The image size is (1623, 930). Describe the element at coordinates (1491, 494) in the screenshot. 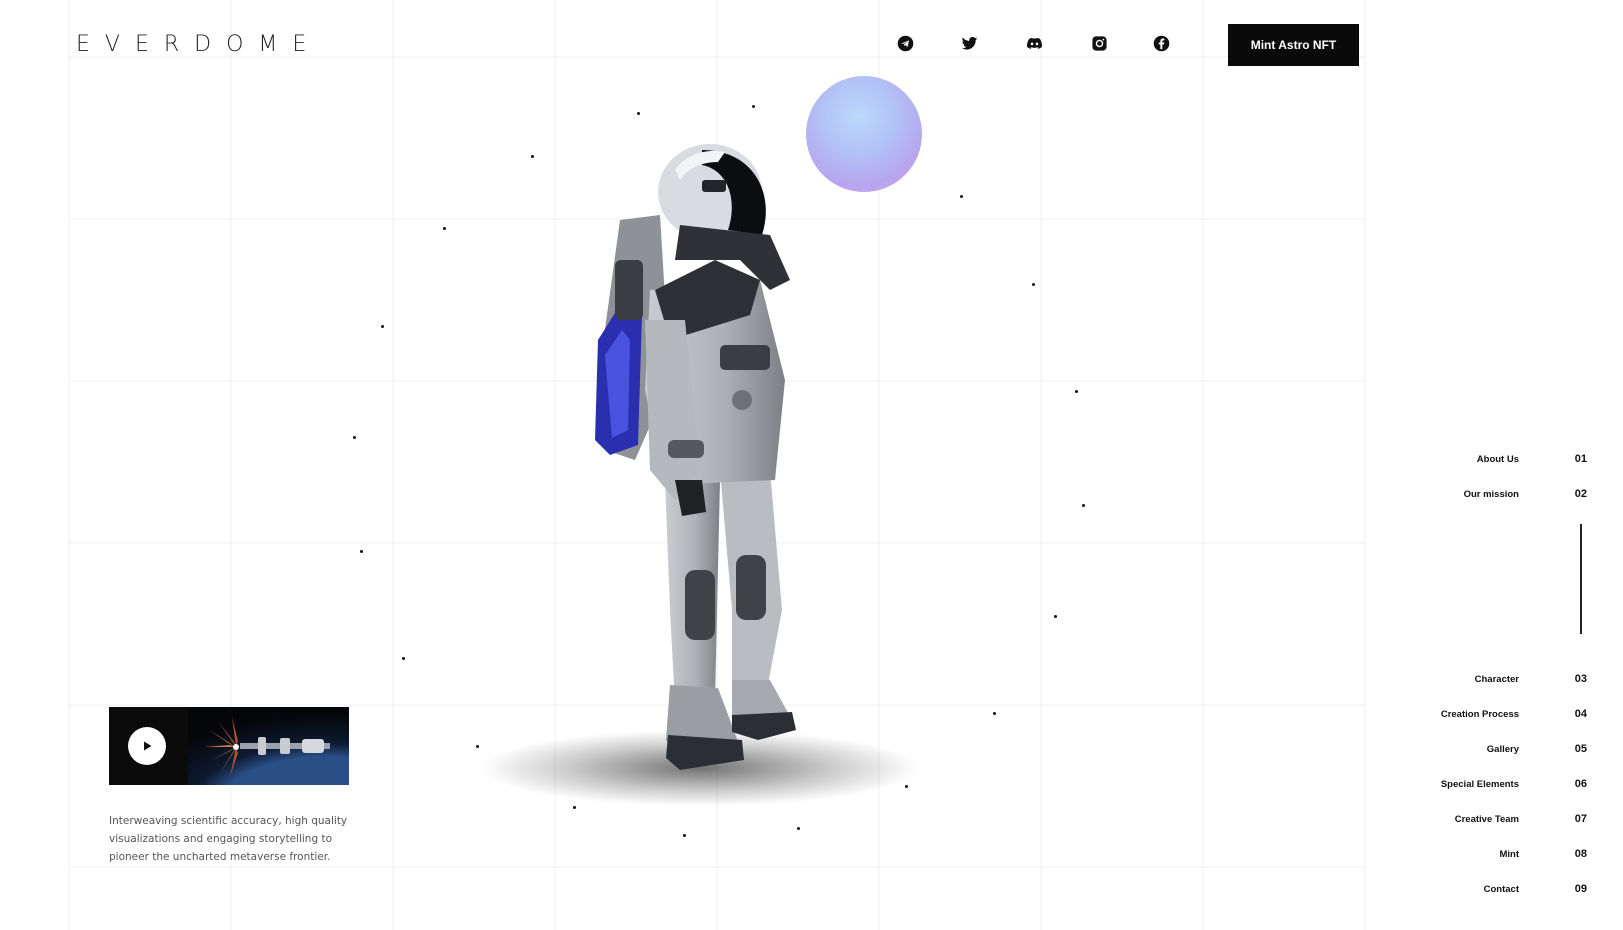

I see `nav-label: Our mission` at that location.